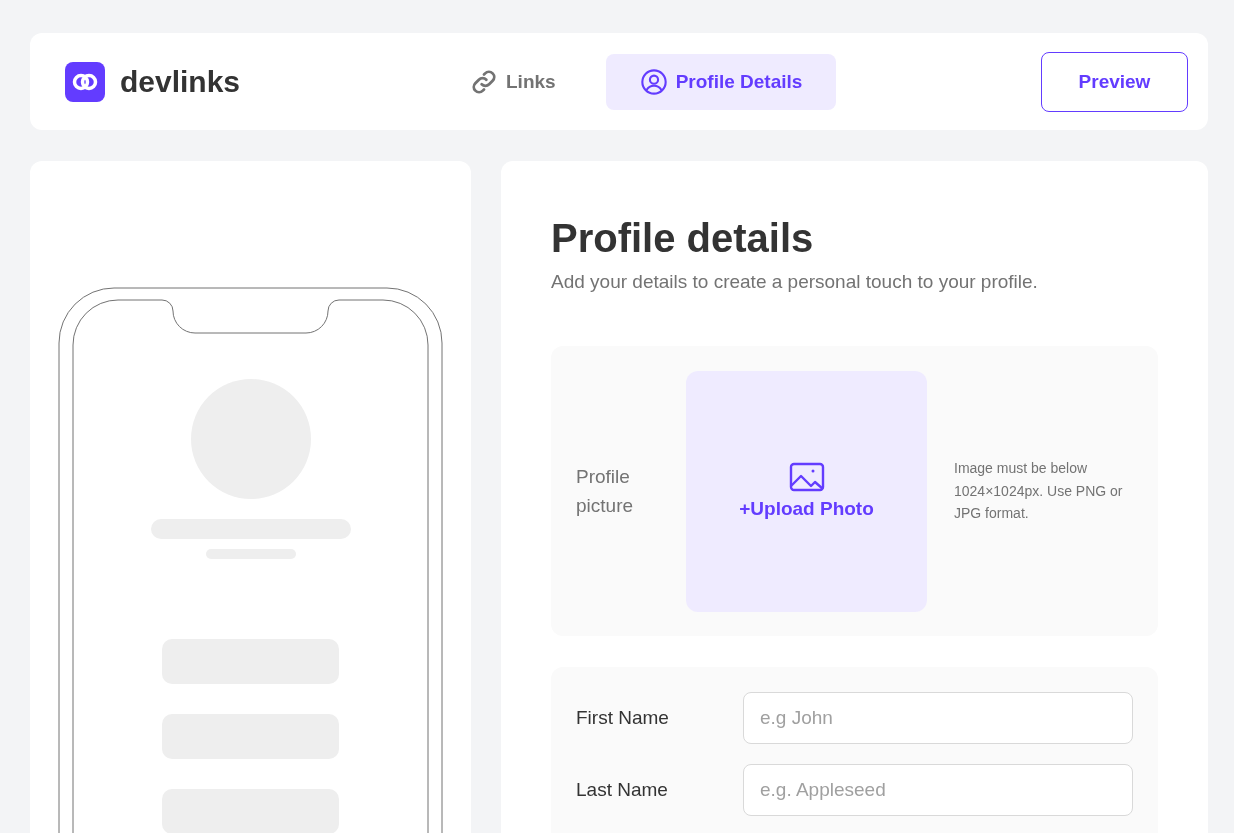 This screenshot has width=1234, height=833. I want to click on nav-tab: Profile Details, so click(721, 81).